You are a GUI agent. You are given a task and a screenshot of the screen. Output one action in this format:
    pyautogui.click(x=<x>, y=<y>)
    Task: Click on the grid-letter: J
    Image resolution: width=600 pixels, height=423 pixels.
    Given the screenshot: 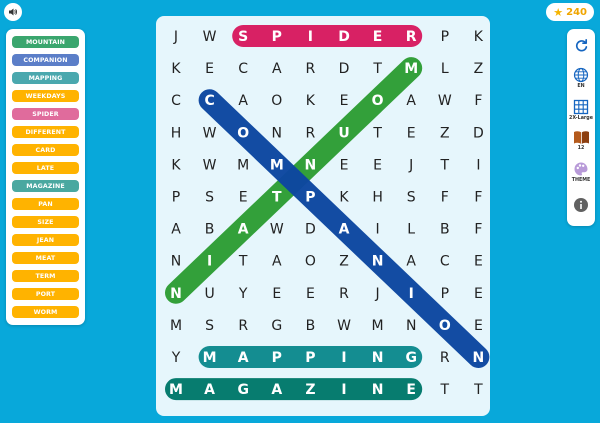 What is the action you would take?
    pyautogui.click(x=377, y=294)
    